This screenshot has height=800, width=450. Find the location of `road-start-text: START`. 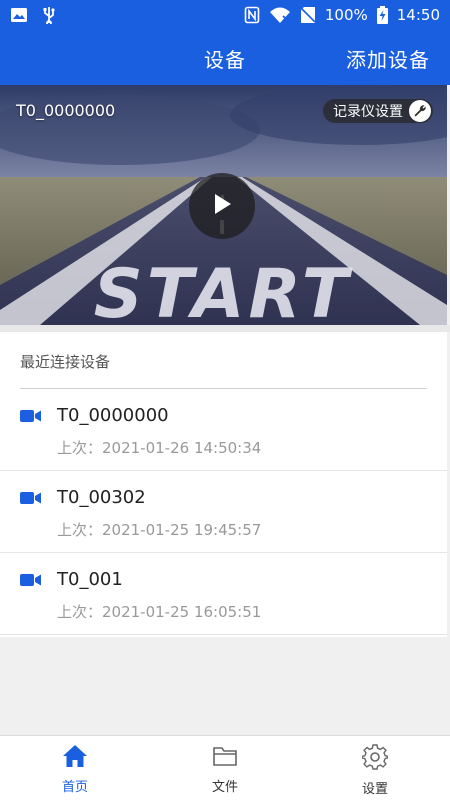

road-start-text: START is located at coordinates (223, 290).